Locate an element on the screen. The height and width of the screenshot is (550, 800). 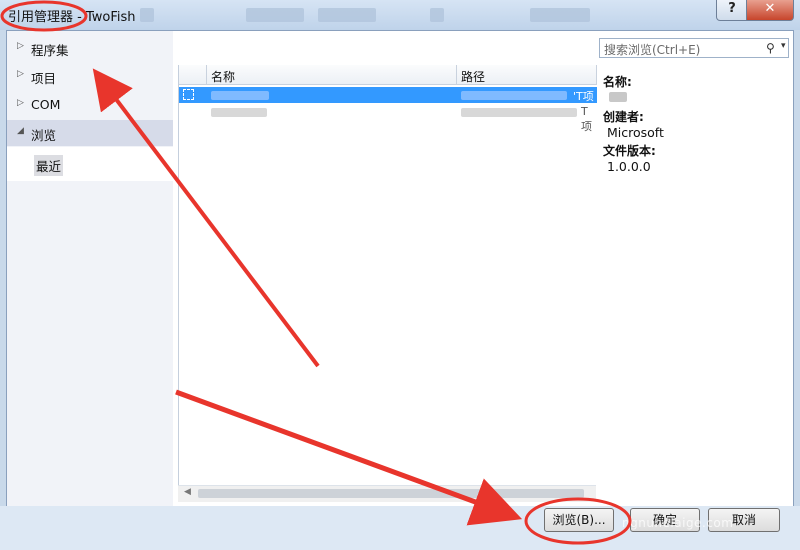
path-cell-suffix: 'T项 is located at coordinates (583, 96).